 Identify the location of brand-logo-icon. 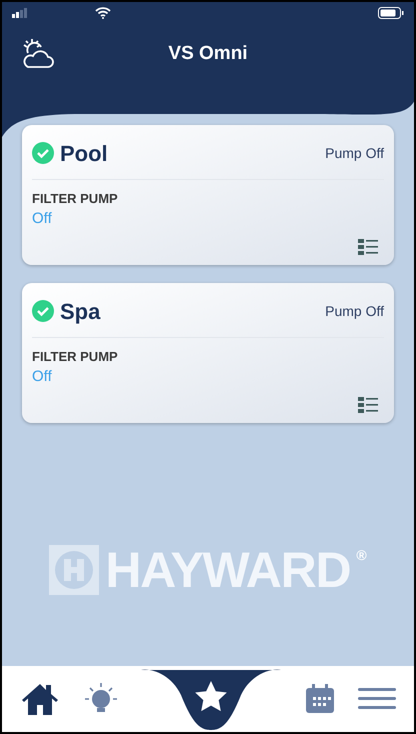
(74, 570).